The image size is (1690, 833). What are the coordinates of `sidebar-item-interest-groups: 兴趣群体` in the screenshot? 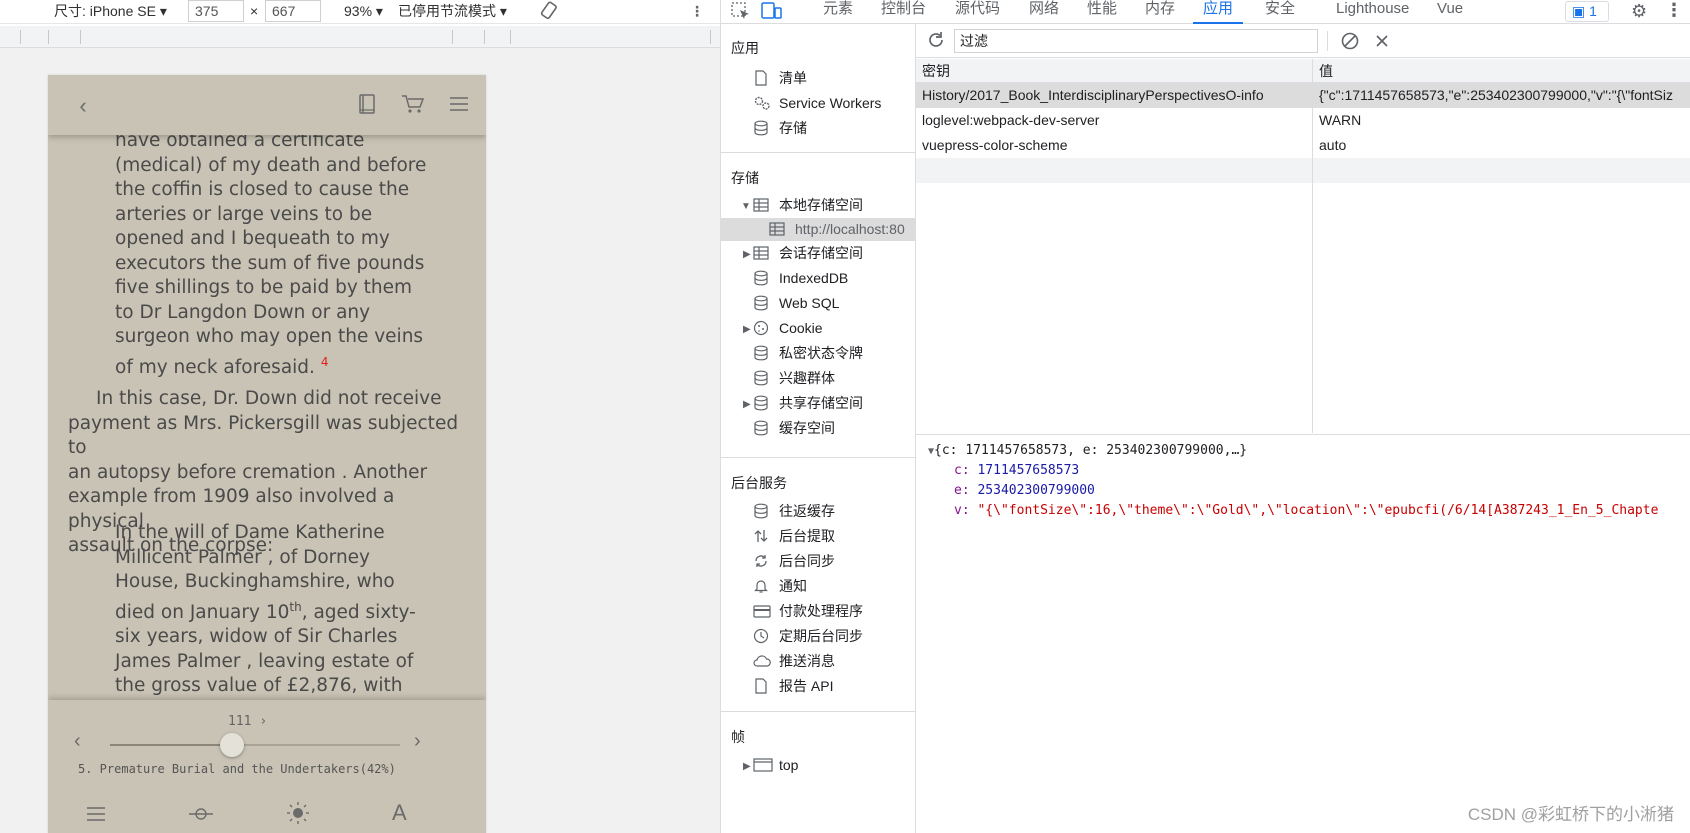 It's located at (794, 378).